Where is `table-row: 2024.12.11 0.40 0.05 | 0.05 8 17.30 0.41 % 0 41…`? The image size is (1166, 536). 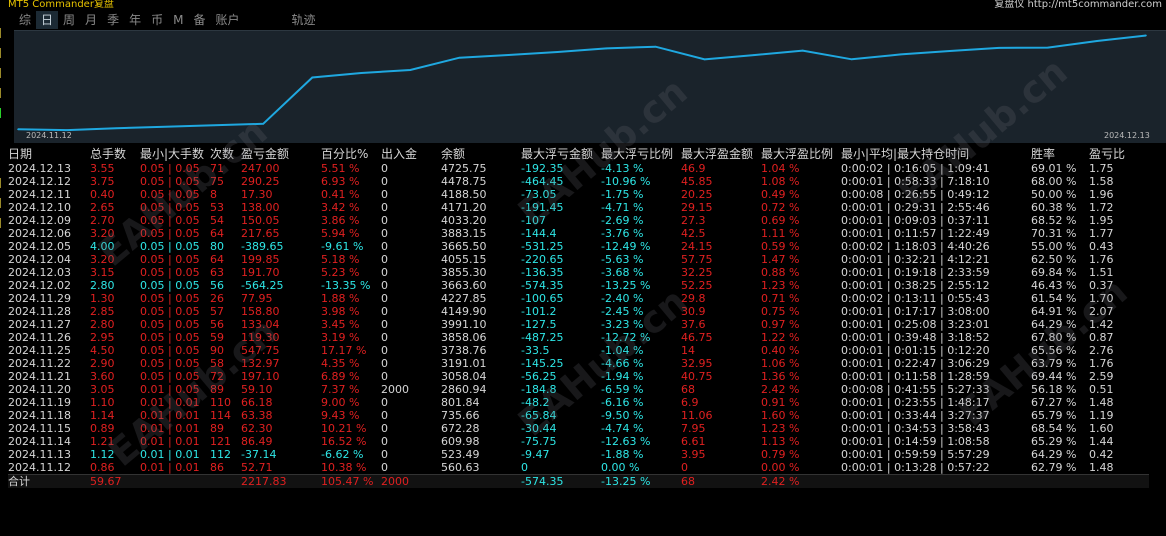 table-row: 2024.12.11 0.40 0.05 | 0.05 8 17.30 0.41 % 0 41… is located at coordinates (578, 194).